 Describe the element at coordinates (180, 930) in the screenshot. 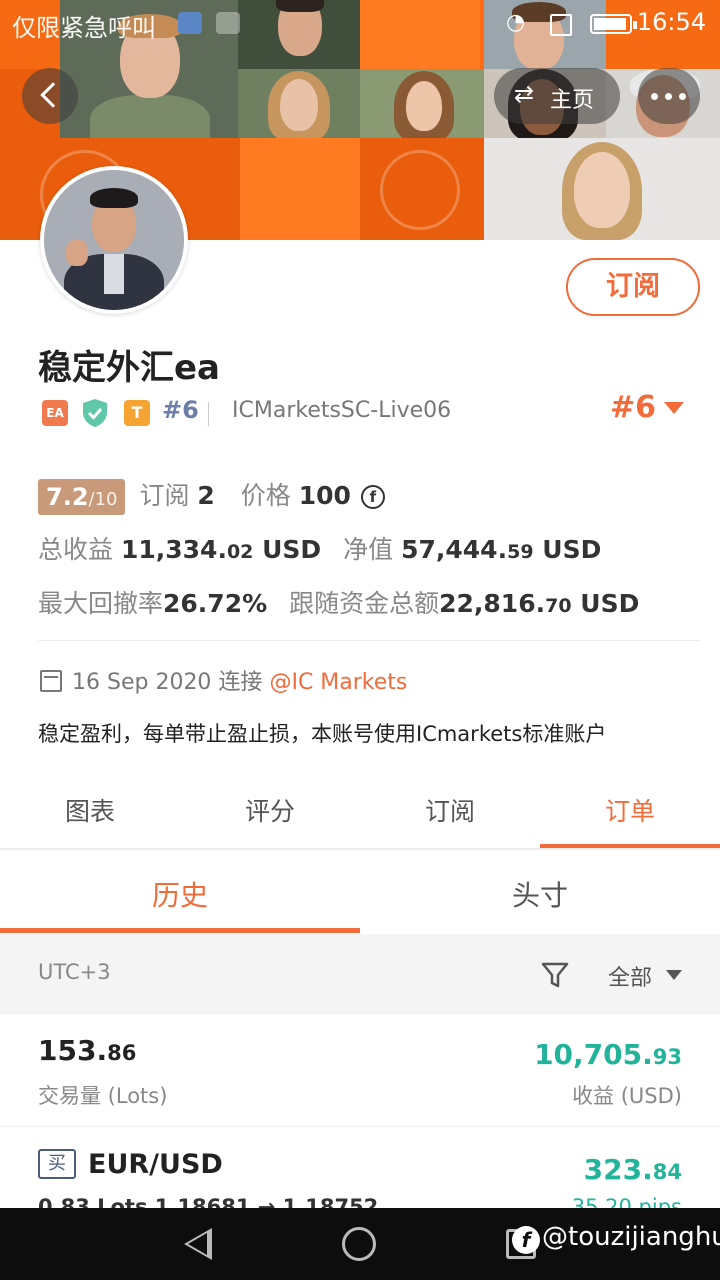

I see `active-subtab-indicator` at that location.